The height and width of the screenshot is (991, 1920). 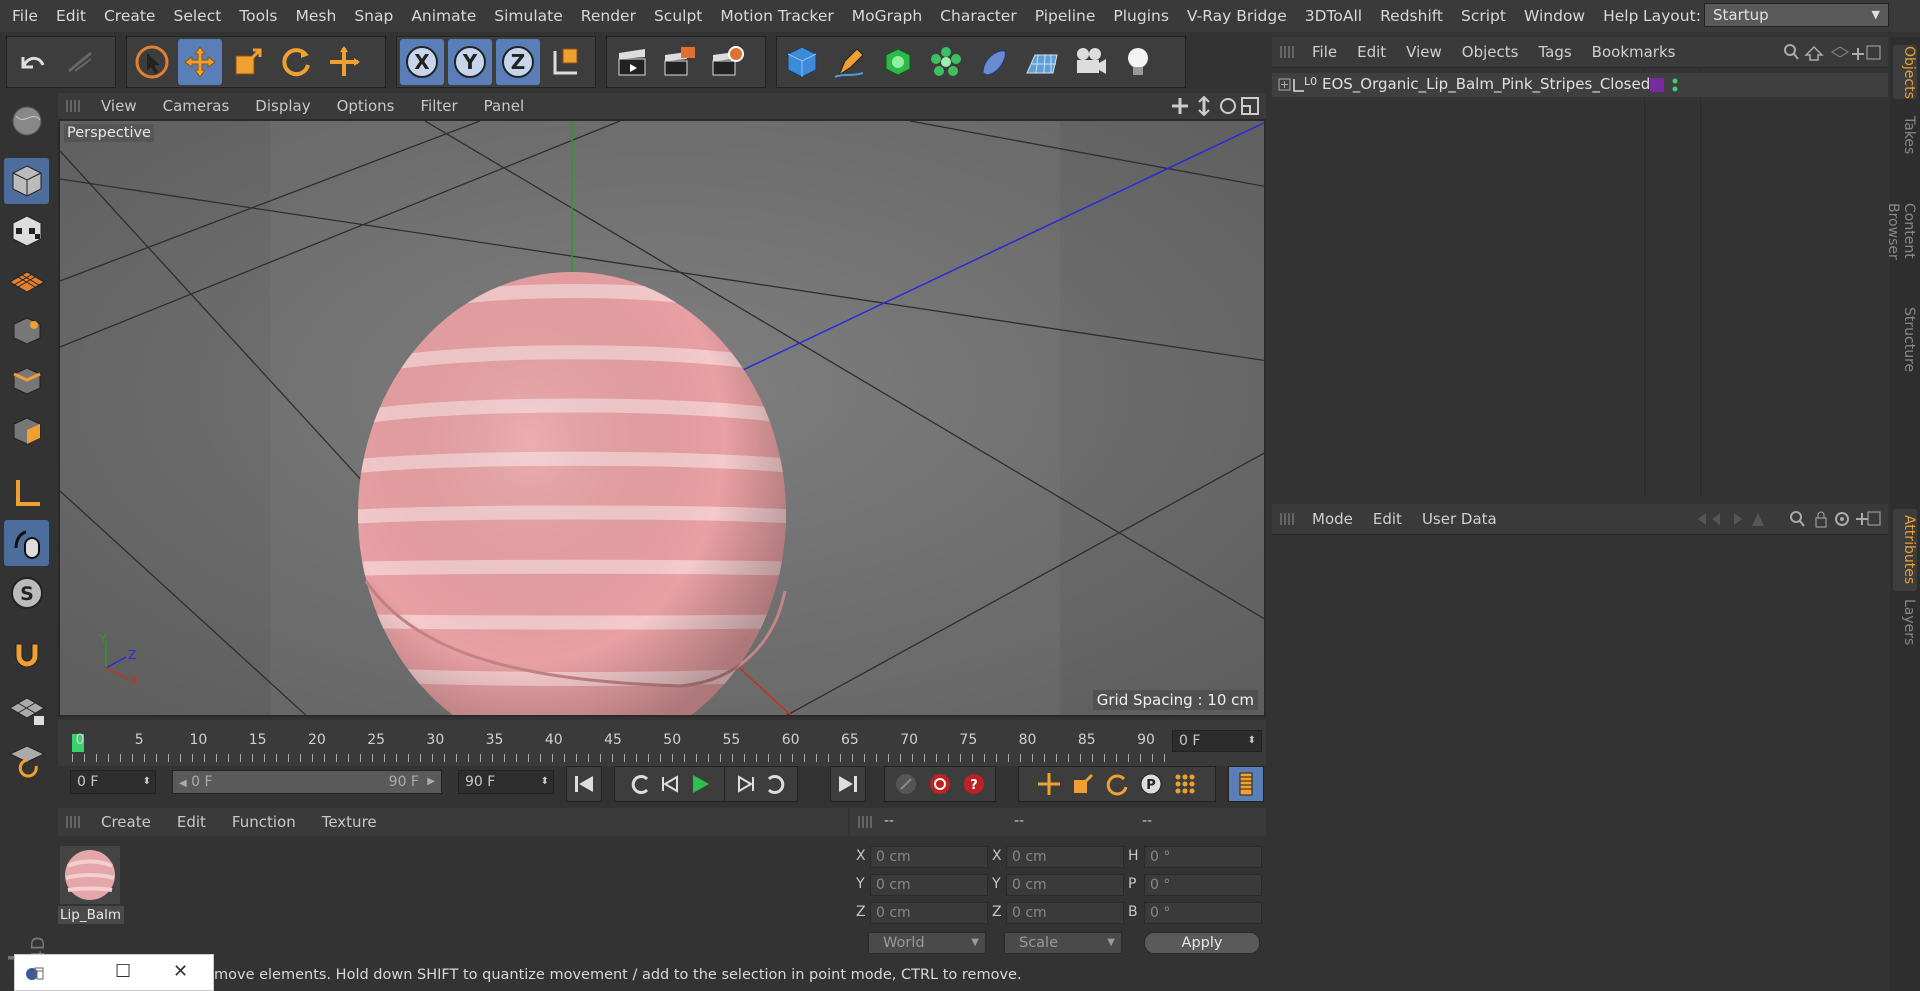 What do you see at coordinates (528, 16) in the screenshot?
I see `menu-simulate: Simulate` at bounding box center [528, 16].